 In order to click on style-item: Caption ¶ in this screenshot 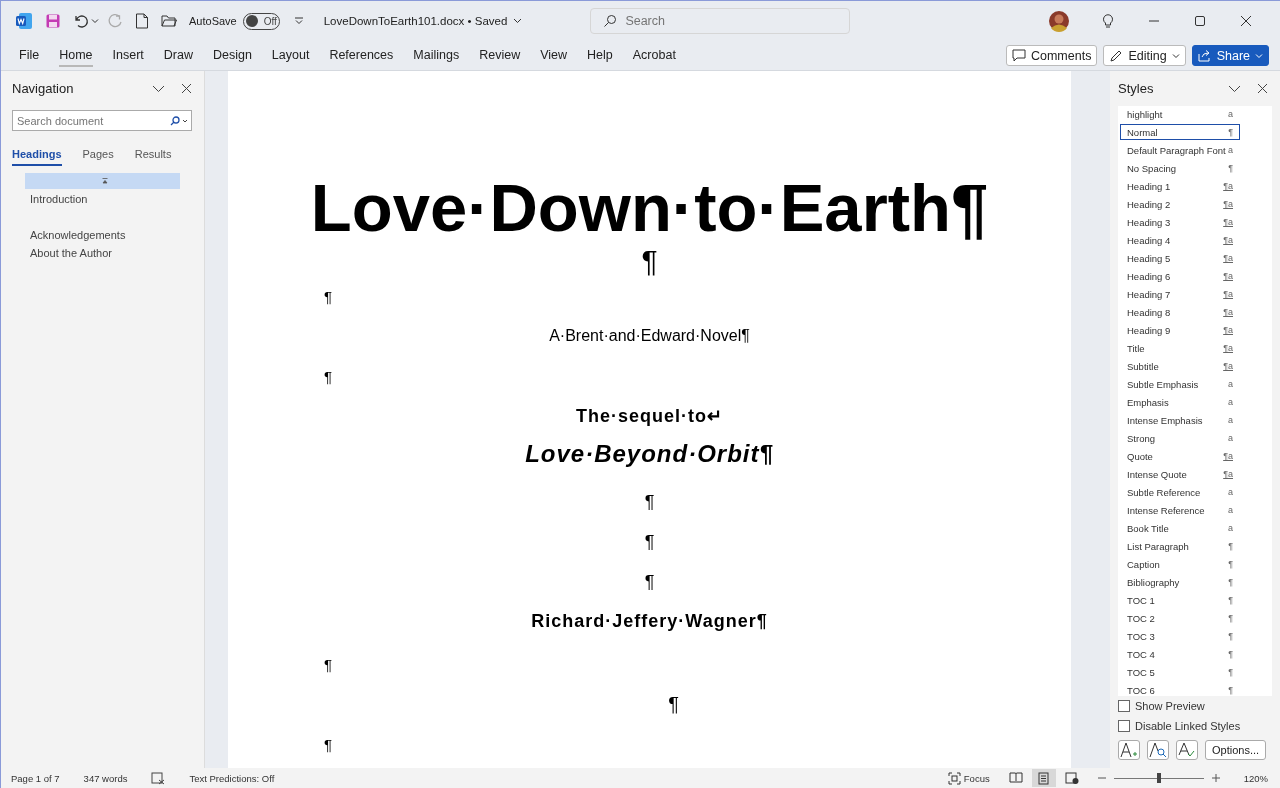, I will do `click(1180, 564)`.